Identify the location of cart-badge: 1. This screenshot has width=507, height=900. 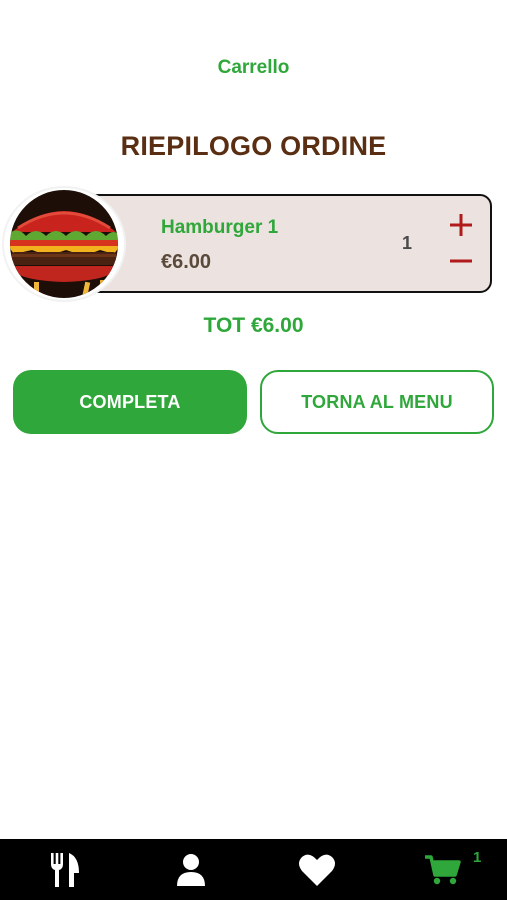
(477, 857).